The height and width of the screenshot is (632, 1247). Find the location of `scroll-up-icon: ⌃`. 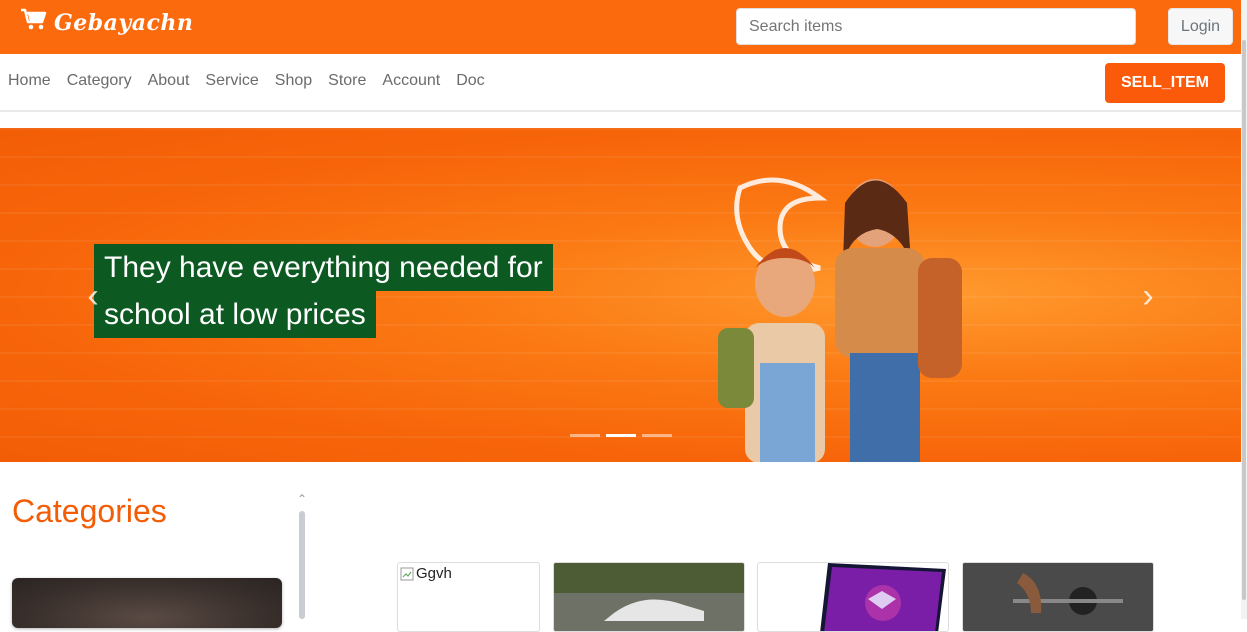

scroll-up-icon: ⌃ is located at coordinates (302, 499).